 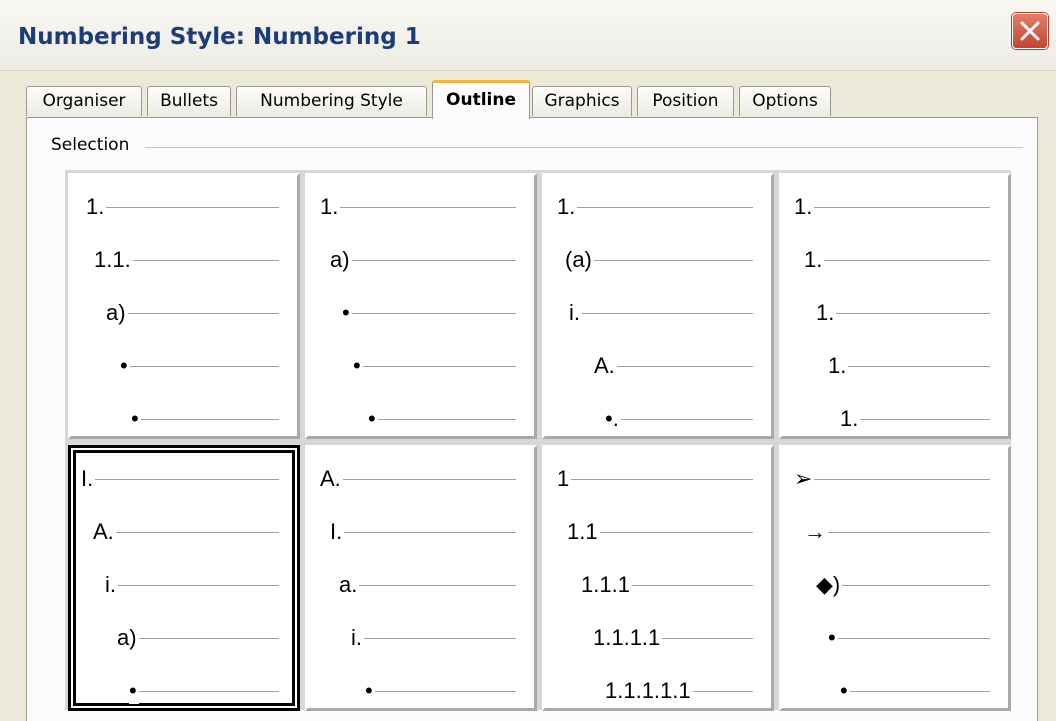 I want to click on outline-level-row: I., so click(x=184, y=481).